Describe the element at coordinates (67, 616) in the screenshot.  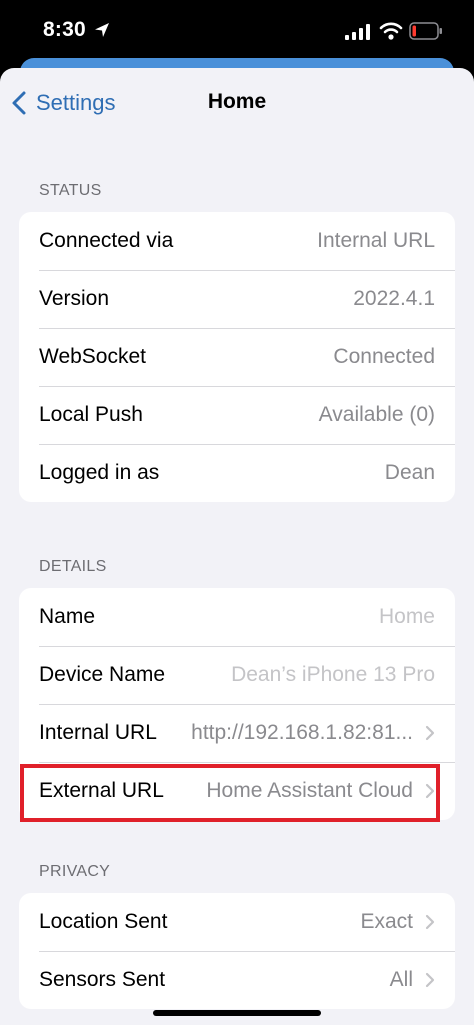
I see `row-label: Name` at that location.